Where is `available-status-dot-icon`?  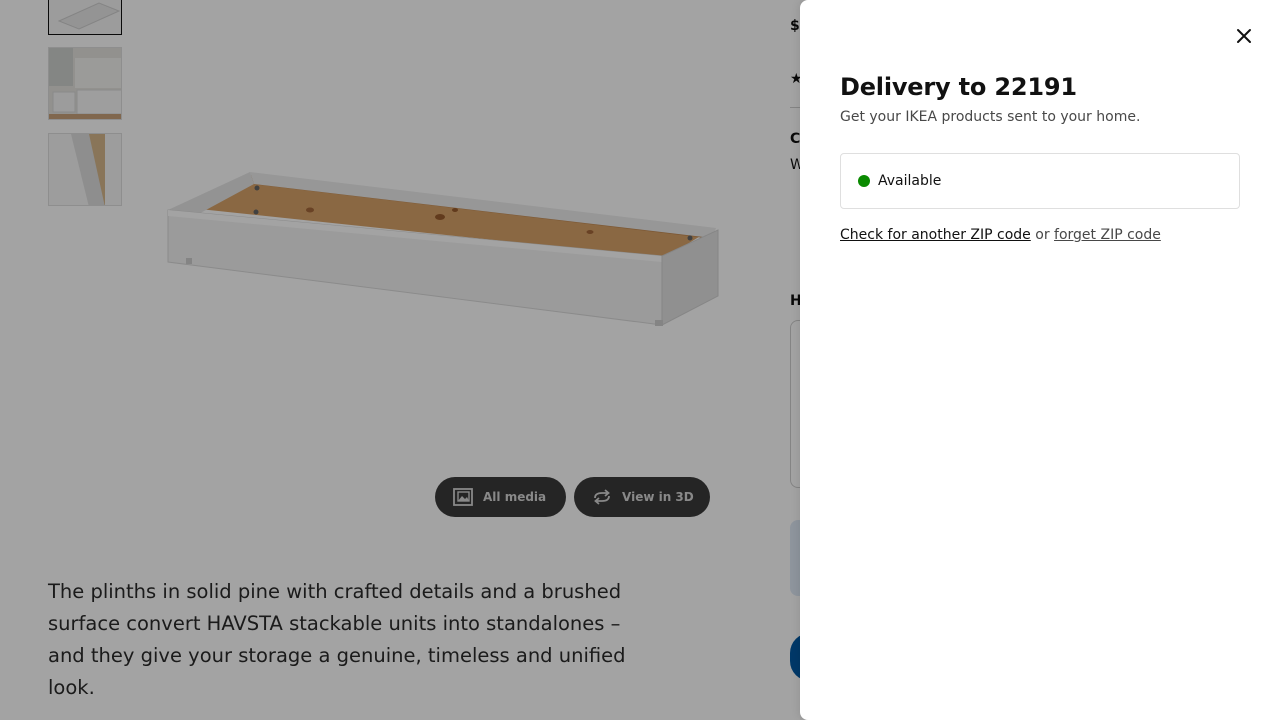 available-status-dot-icon is located at coordinates (864, 181).